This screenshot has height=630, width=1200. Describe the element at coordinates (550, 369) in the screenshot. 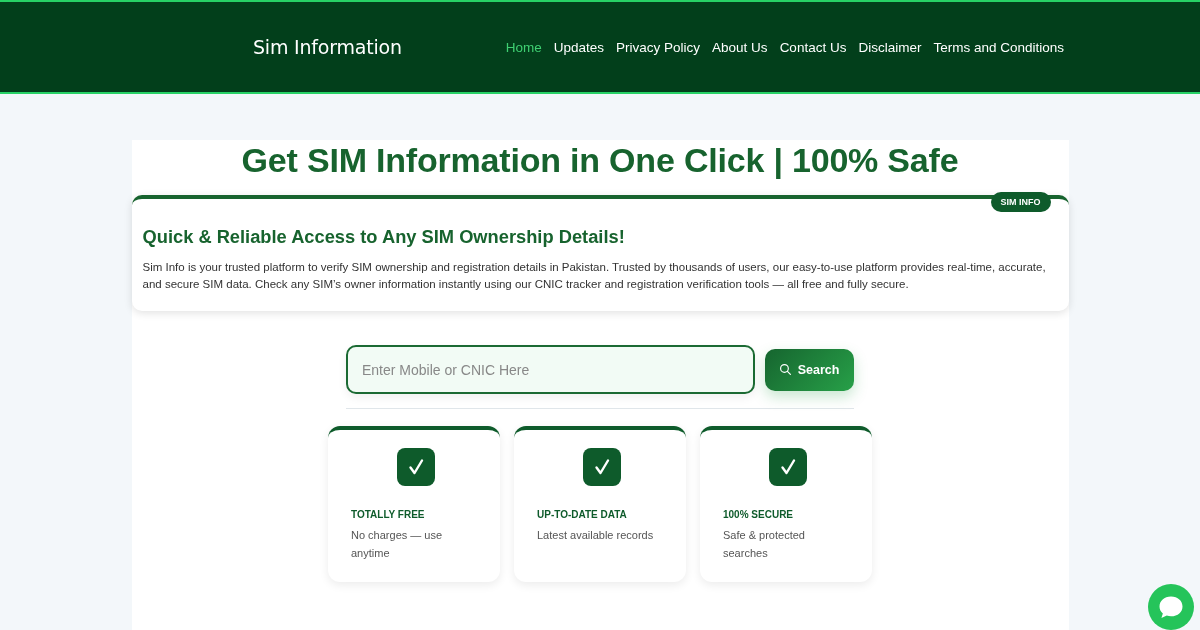

I see `search-field: Enter Mobile or CNIC Here` at that location.